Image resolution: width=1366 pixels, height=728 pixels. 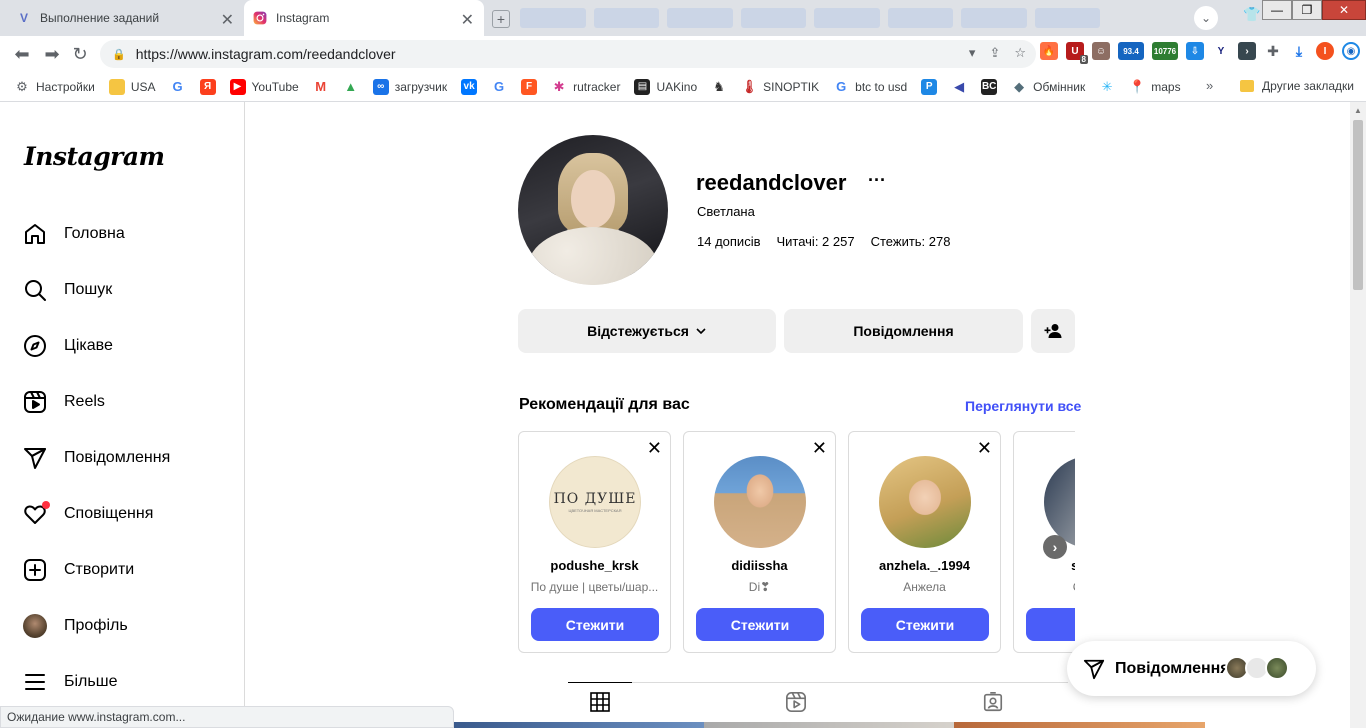 What do you see at coordinates (75, 626) in the screenshot?
I see `nav-profile: Профіль` at bounding box center [75, 626].